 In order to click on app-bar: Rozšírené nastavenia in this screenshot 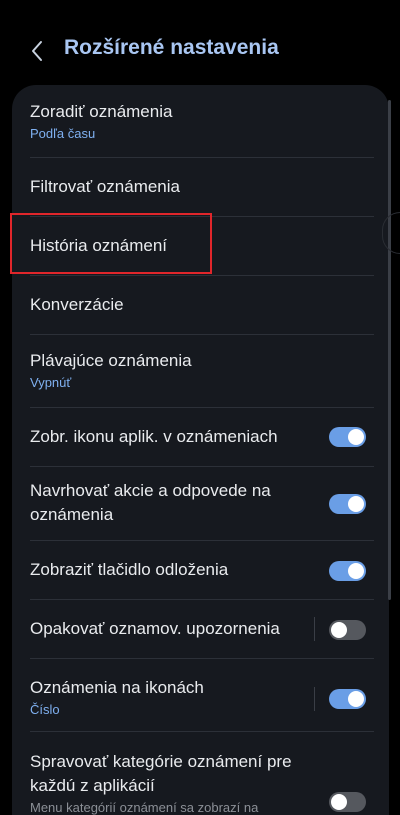, I will do `click(200, 42)`.